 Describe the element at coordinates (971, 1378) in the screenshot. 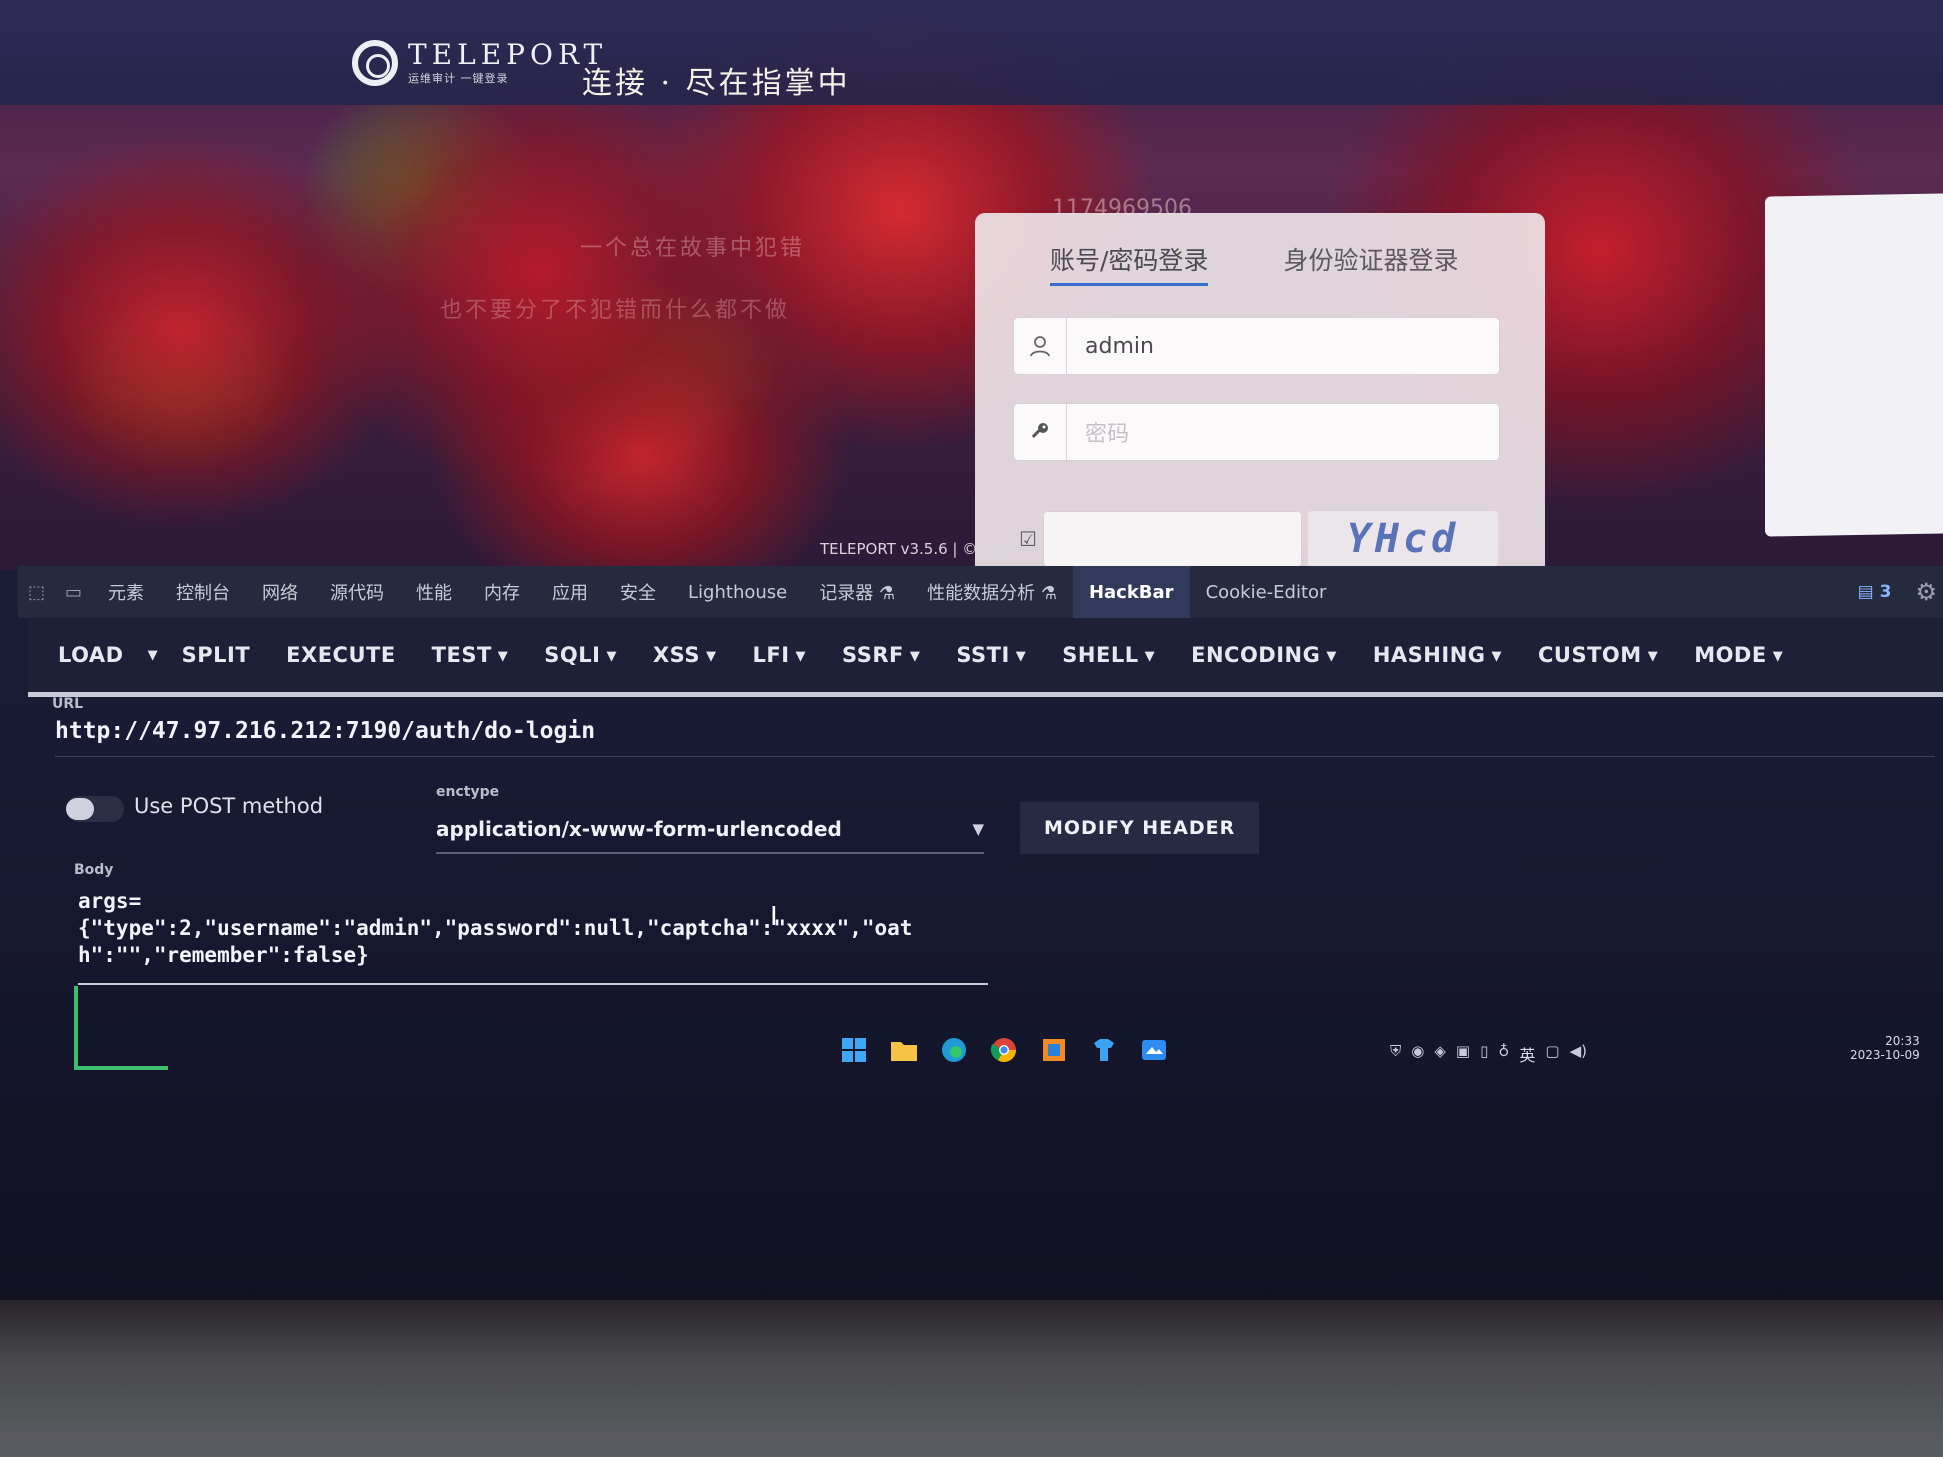

I see `monitor-bezel` at that location.